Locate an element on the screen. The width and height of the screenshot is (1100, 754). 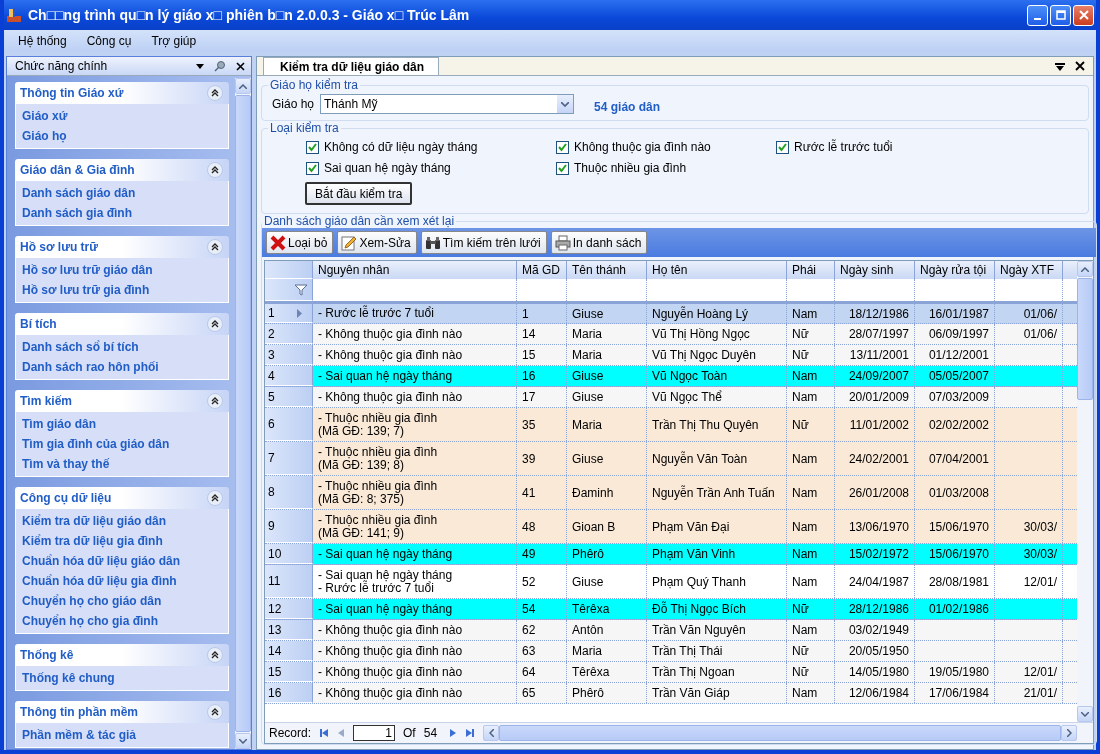
start-check-button: Bắt đầu kiểm tra is located at coordinates (359, 193).